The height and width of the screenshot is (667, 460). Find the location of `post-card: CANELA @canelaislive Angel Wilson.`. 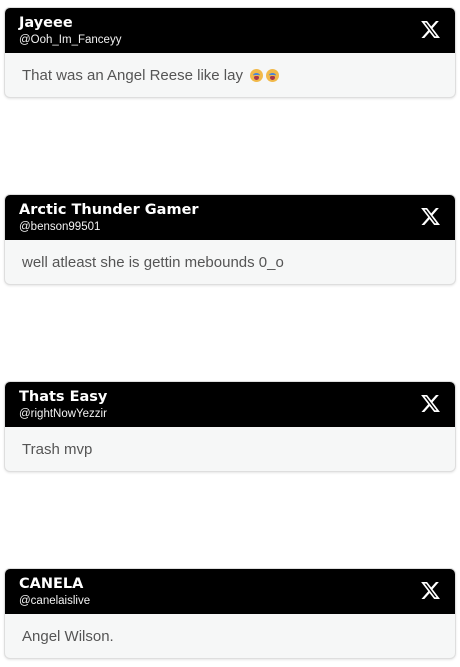

post-card: CANELA @canelaislive Angel Wilson. is located at coordinates (230, 613).